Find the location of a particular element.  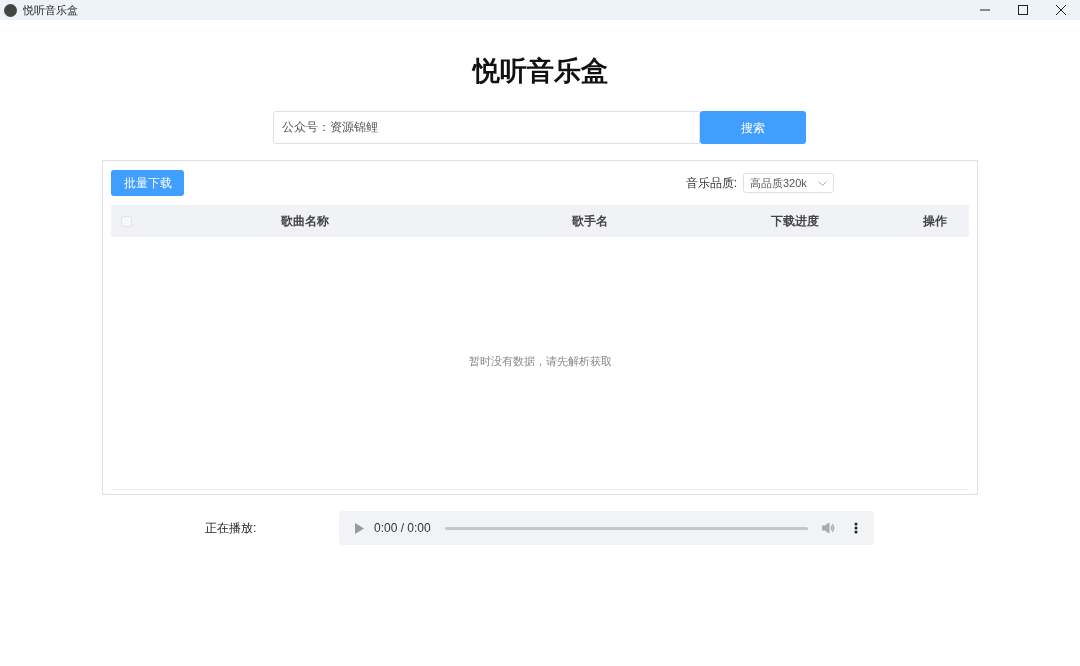

column-header: 操作 is located at coordinates (935, 221).